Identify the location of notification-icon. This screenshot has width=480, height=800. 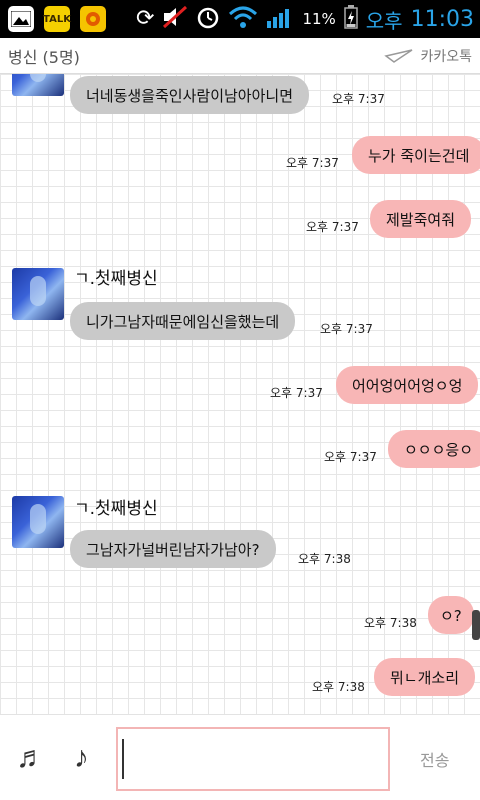
(93, 19).